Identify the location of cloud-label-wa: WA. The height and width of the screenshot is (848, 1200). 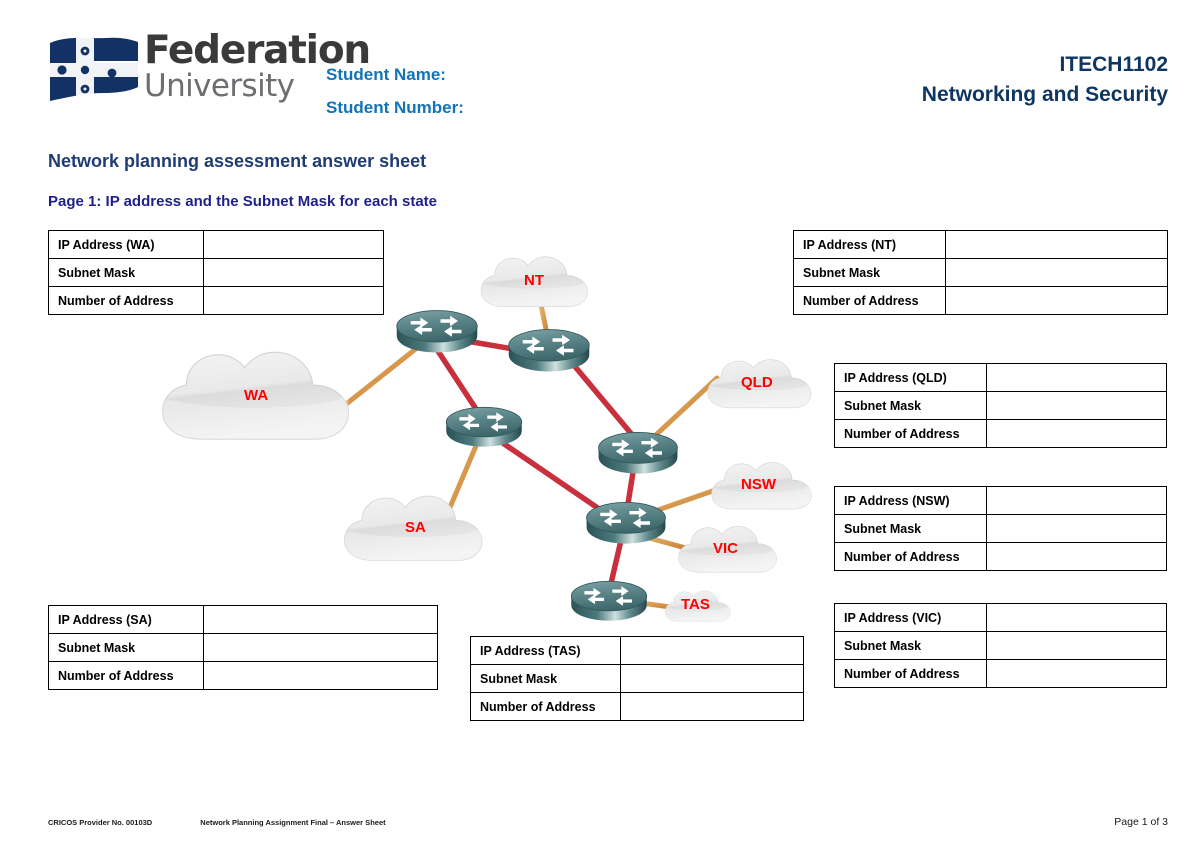
(256, 395).